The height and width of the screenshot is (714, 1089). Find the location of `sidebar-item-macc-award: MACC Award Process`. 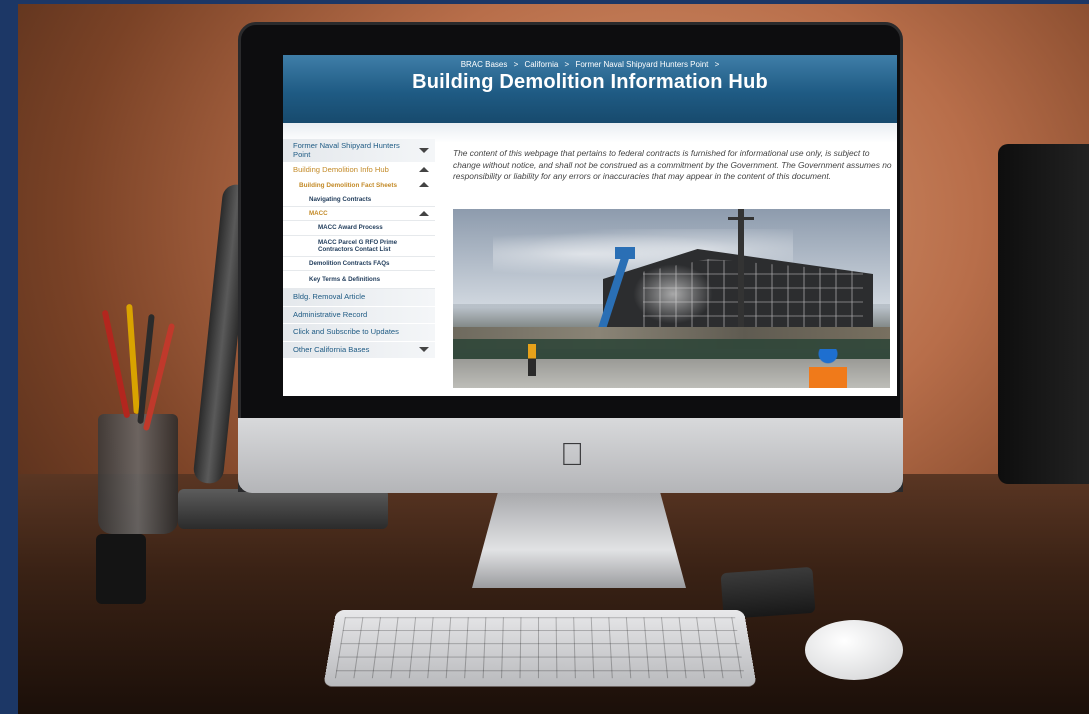

sidebar-item-macc-award: MACC Award Process is located at coordinates (359, 228).